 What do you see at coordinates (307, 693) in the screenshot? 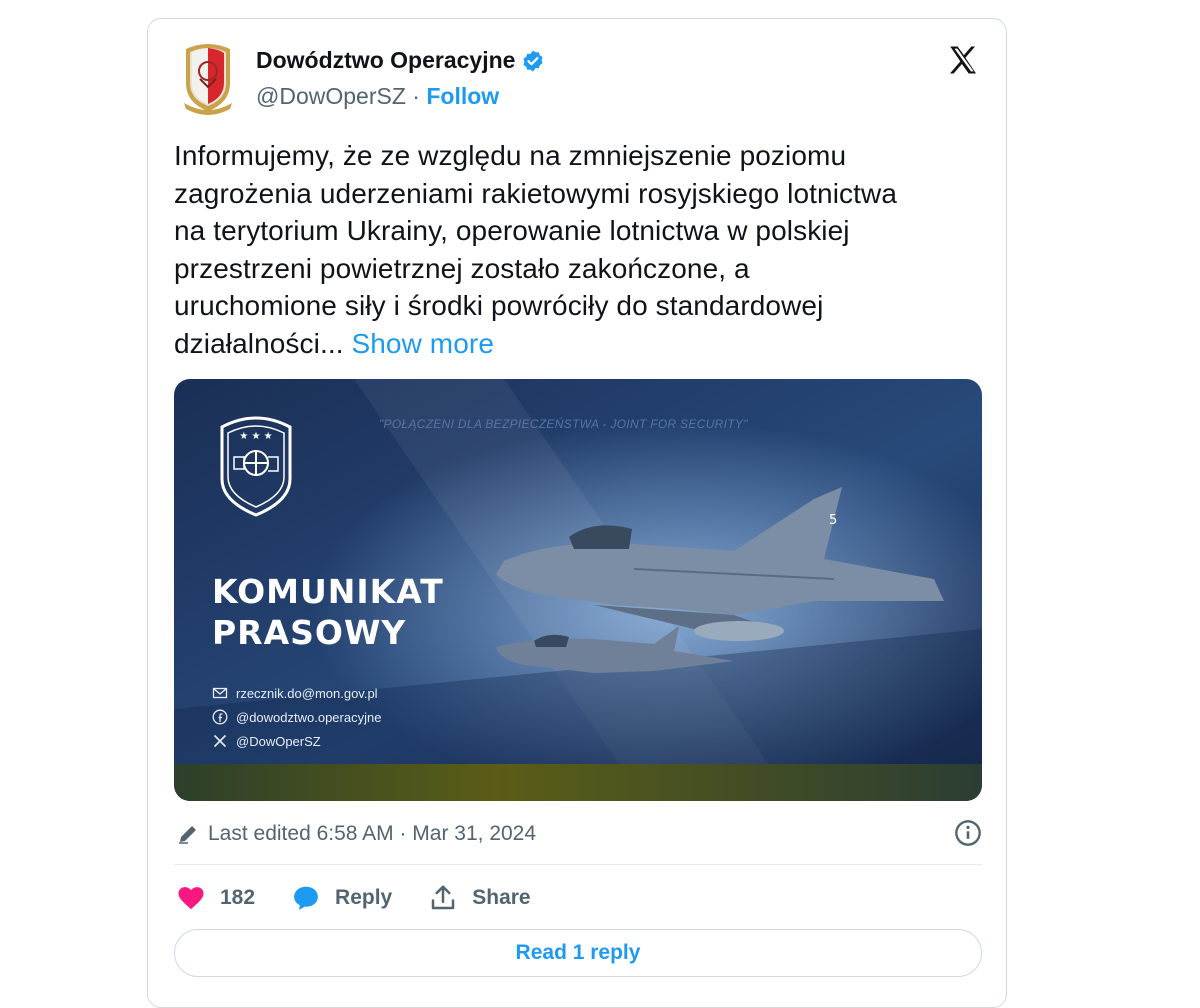
I see `contact-email-text: rzecznik.do@mon.gov.pl` at bounding box center [307, 693].